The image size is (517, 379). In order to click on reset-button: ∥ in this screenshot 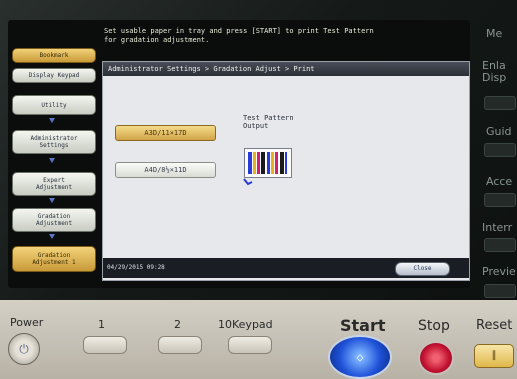, I will do `click(494, 356)`.